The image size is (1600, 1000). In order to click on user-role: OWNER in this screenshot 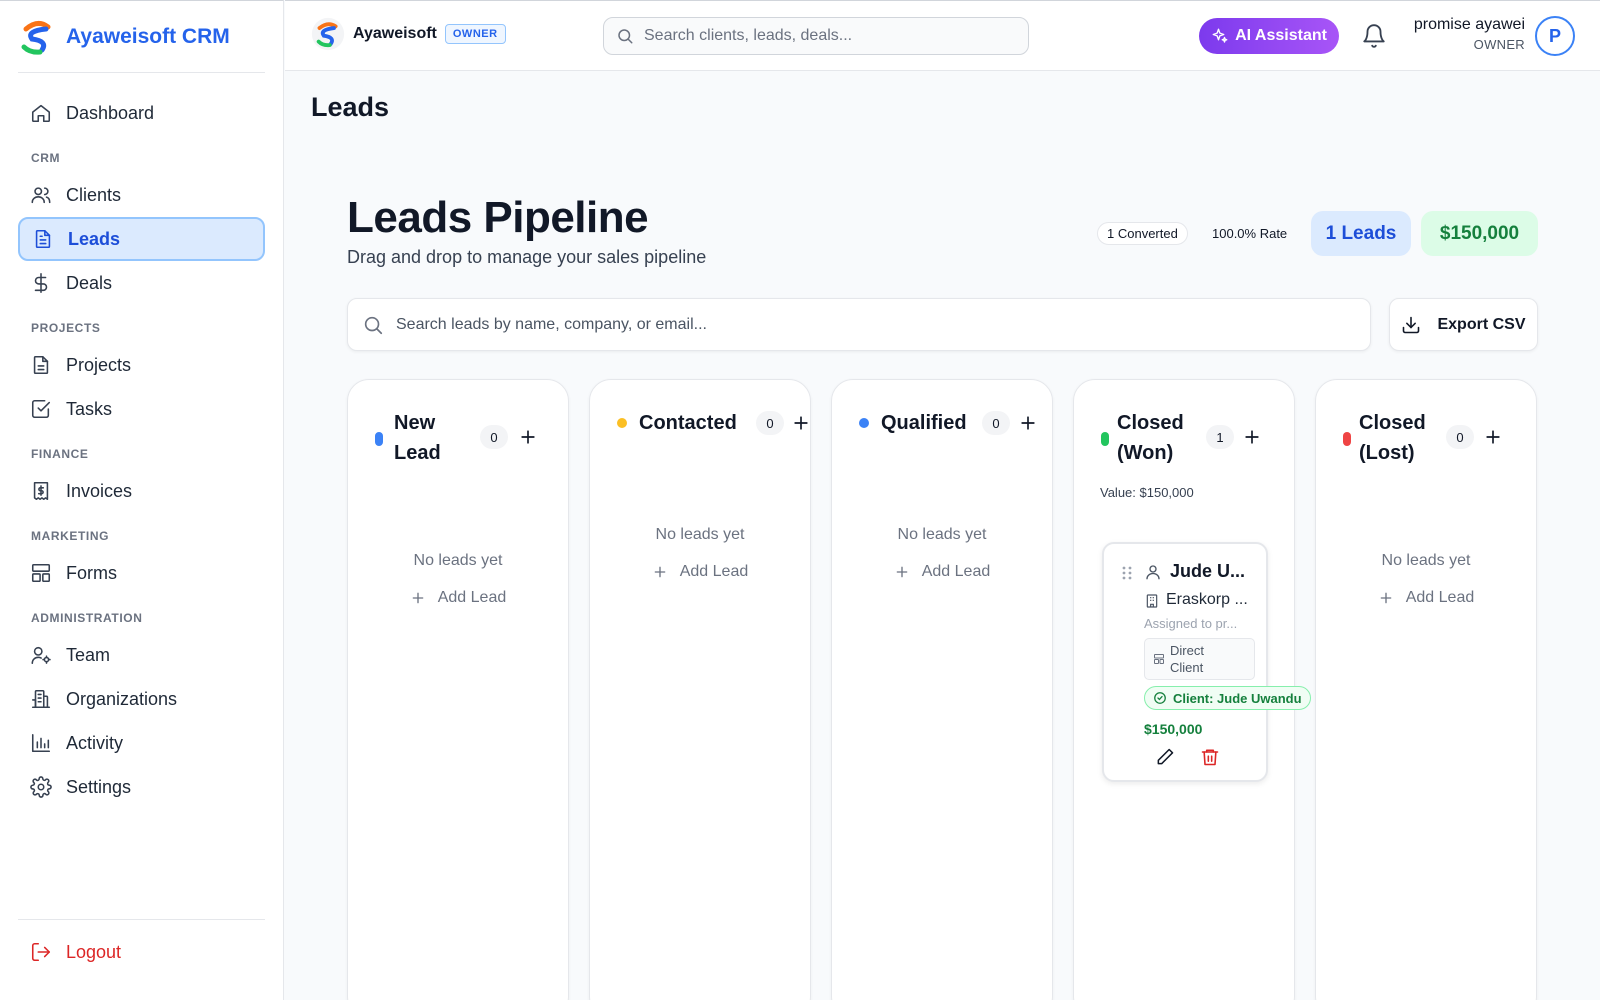, I will do `click(1499, 44)`.